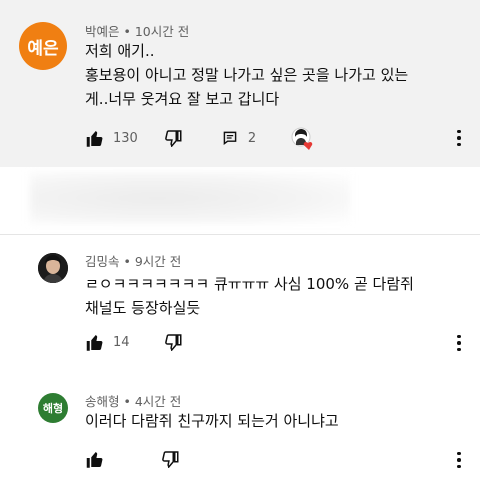 This screenshot has height=494, width=480. I want to click on comment-meta: 박예은 • 10시간 전, so click(137, 30).